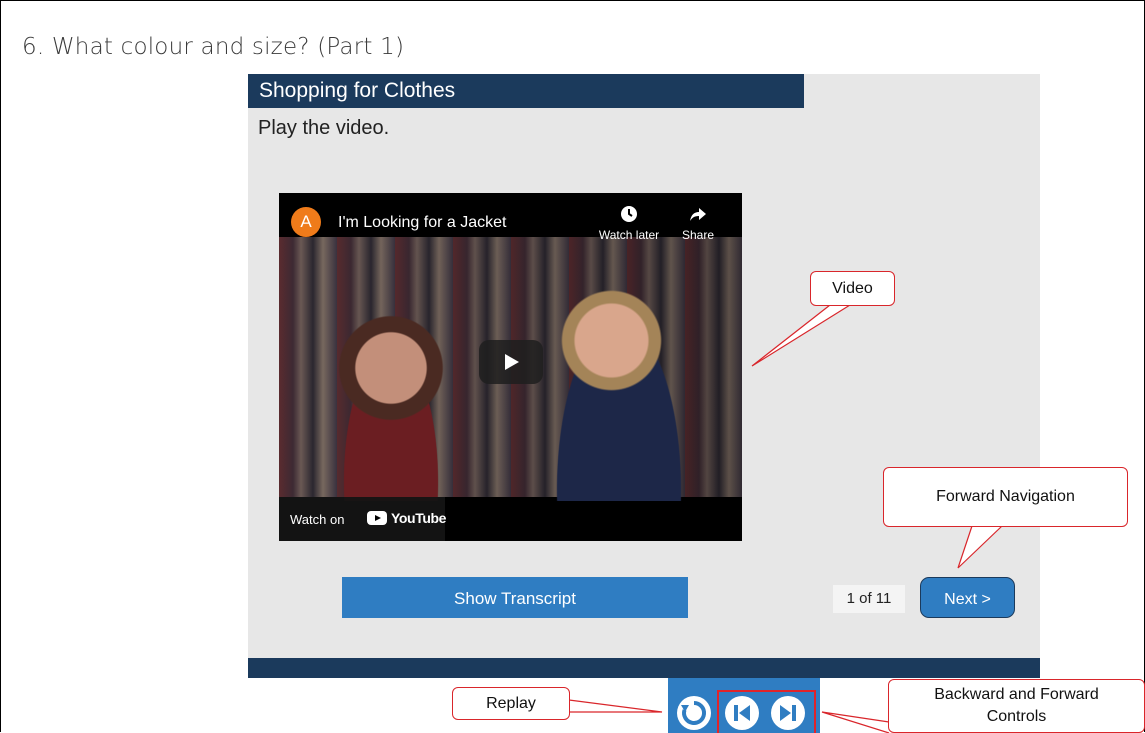  I want to click on share-arrow-icon, so click(698, 216).